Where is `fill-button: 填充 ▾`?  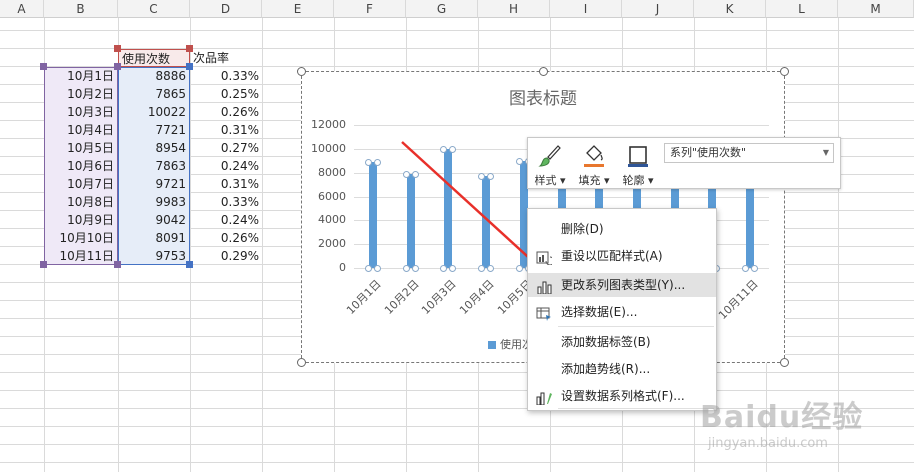
fill-button: 填充 ▾ is located at coordinates (594, 164).